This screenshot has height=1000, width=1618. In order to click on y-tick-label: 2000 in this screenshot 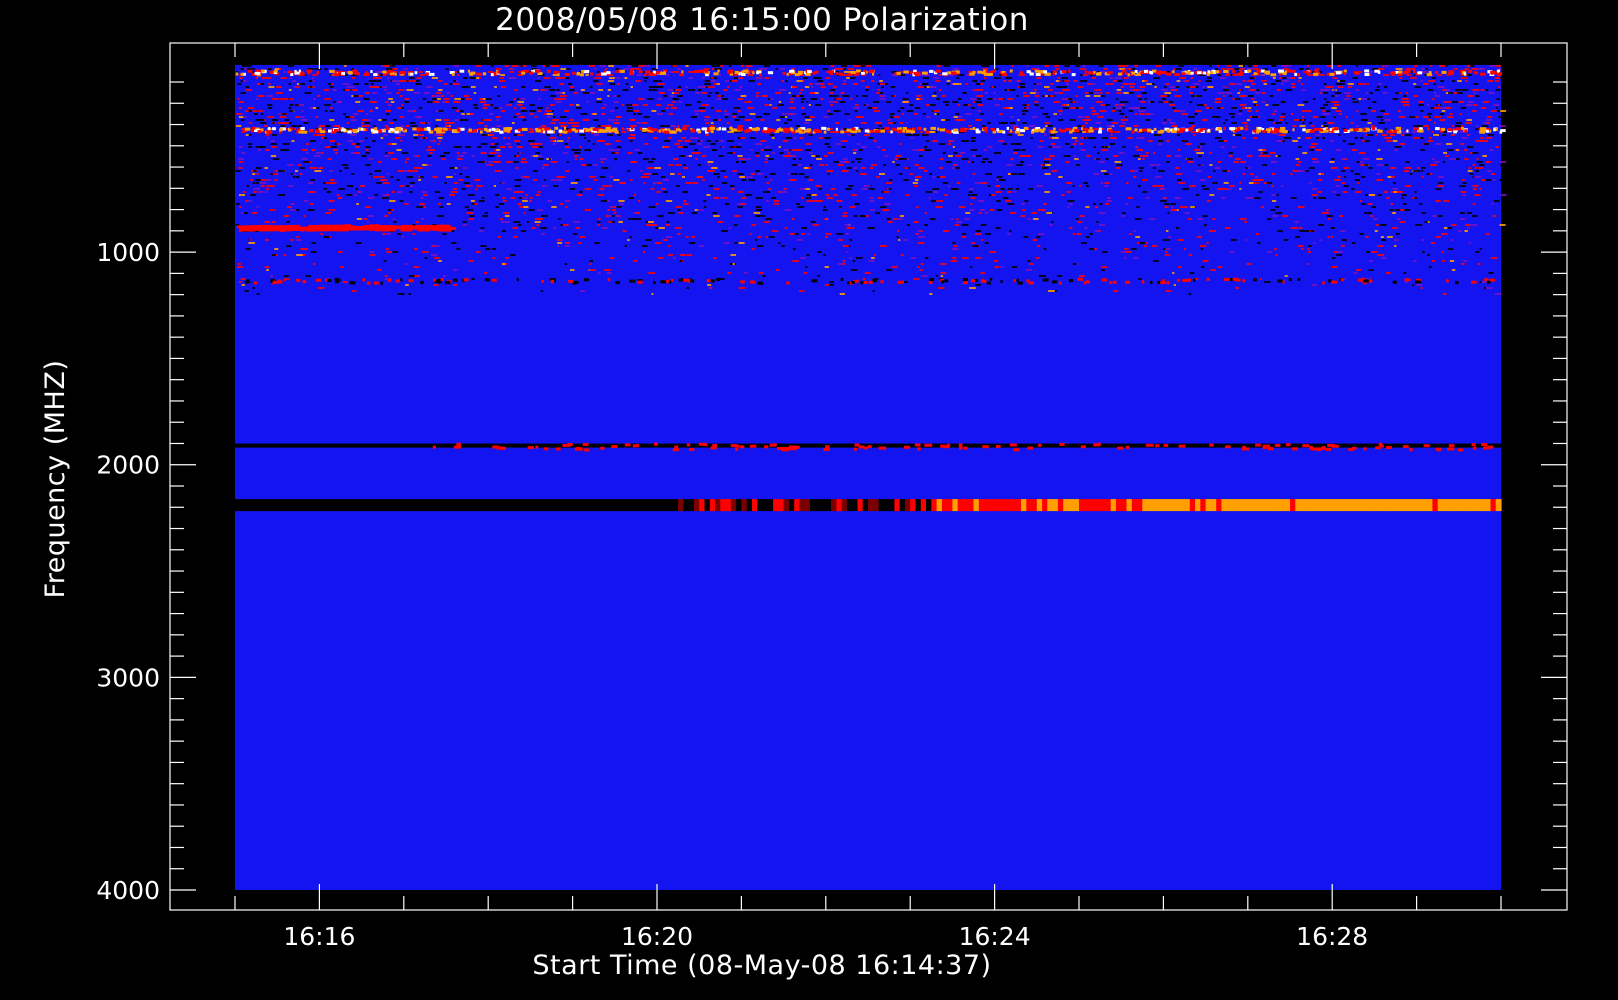, I will do `click(128, 465)`.